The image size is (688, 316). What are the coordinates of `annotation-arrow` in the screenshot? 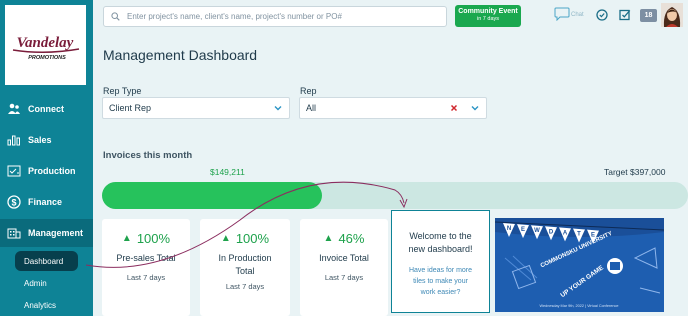 It's located at (246, 224).